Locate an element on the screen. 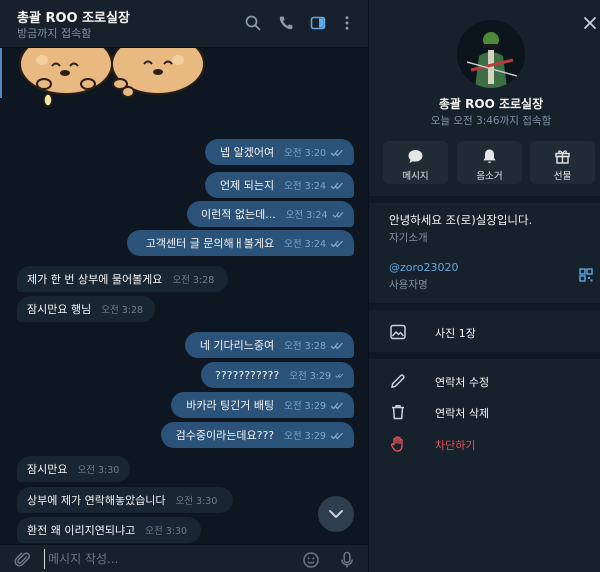 The image size is (600, 572). search-icon is located at coordinates (253, 23).